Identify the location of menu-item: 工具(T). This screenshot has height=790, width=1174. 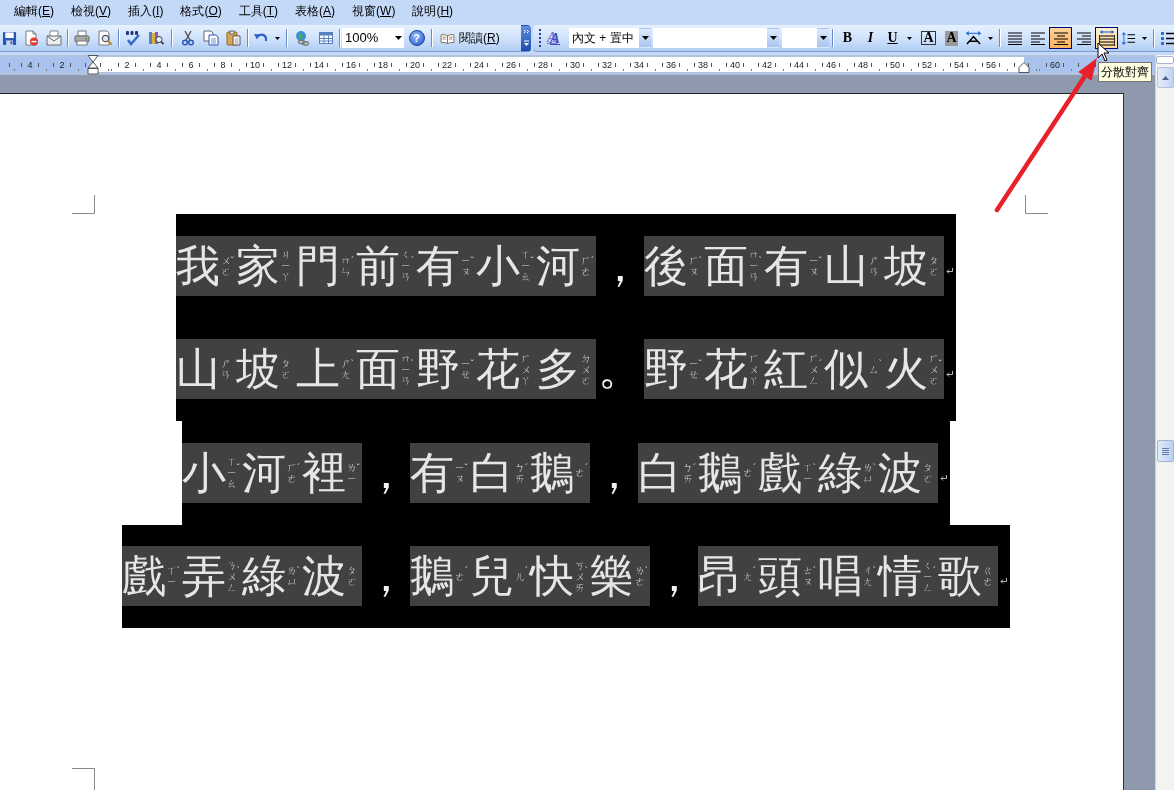
(258, 11).